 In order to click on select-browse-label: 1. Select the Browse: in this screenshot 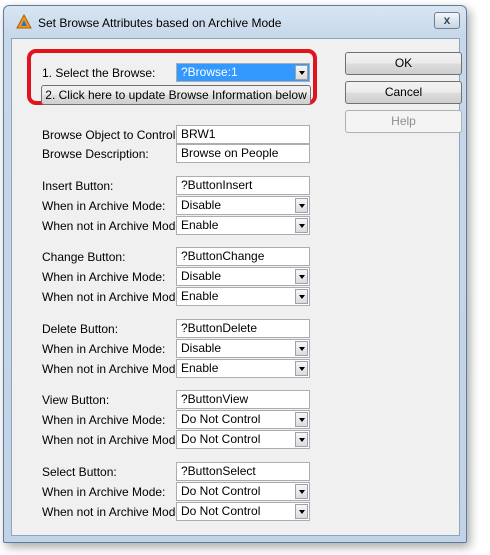, I will do `click(99, 73)`.